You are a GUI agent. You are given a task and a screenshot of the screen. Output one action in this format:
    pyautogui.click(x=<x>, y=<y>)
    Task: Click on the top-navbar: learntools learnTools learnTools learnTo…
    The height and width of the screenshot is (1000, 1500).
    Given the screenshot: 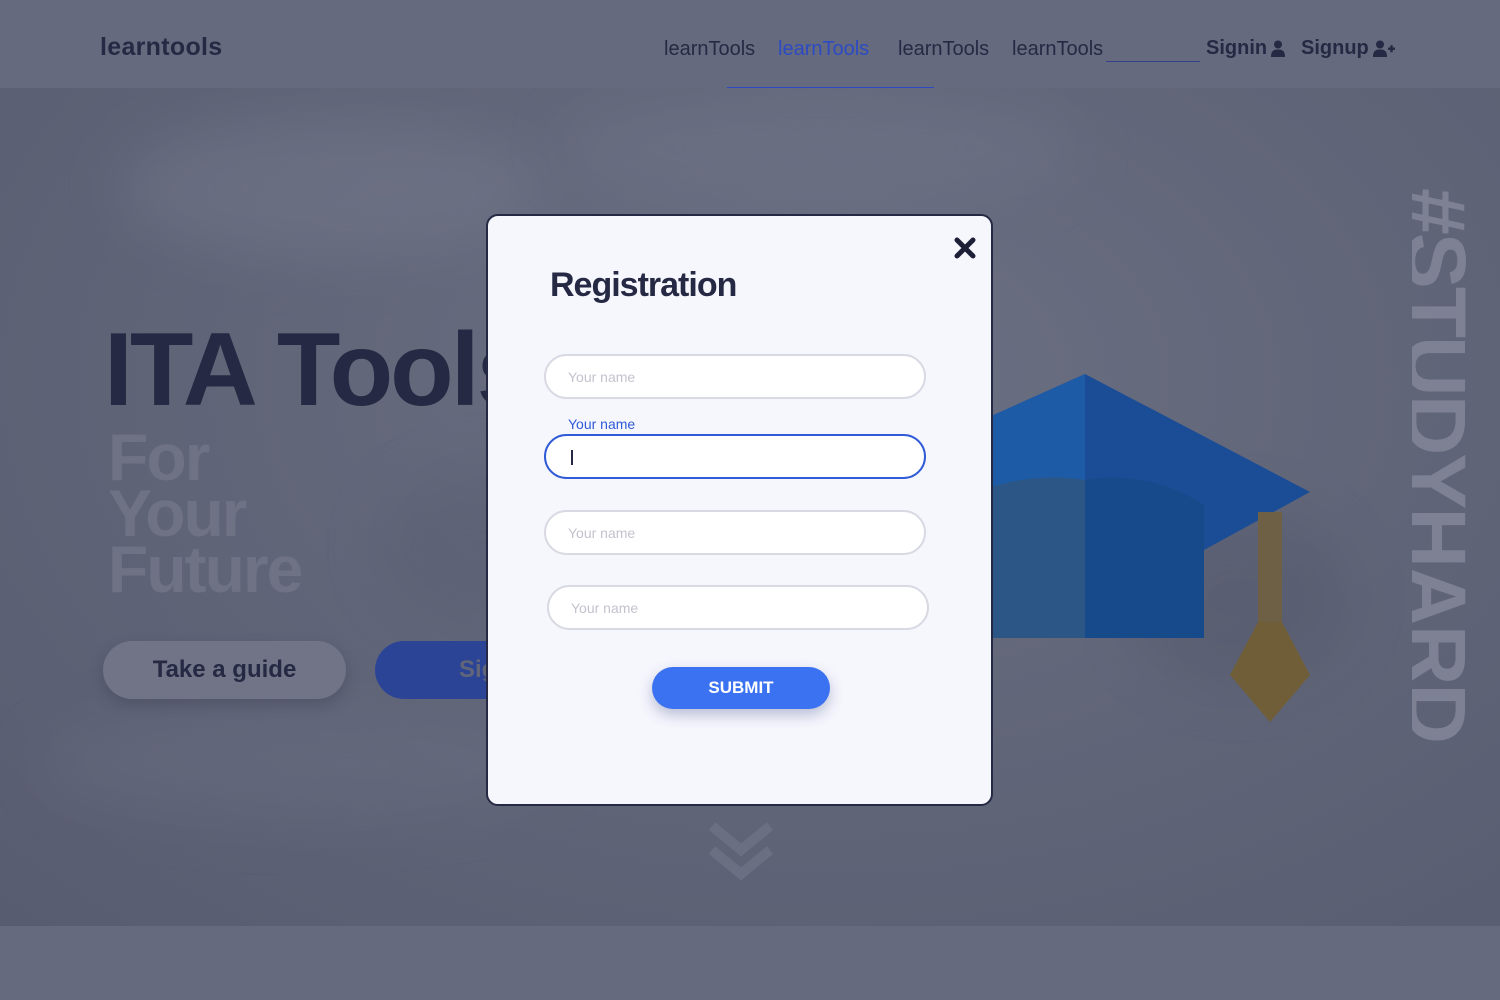 What is the action you would take?
    pyautogui.click(x=750, y=45)
    